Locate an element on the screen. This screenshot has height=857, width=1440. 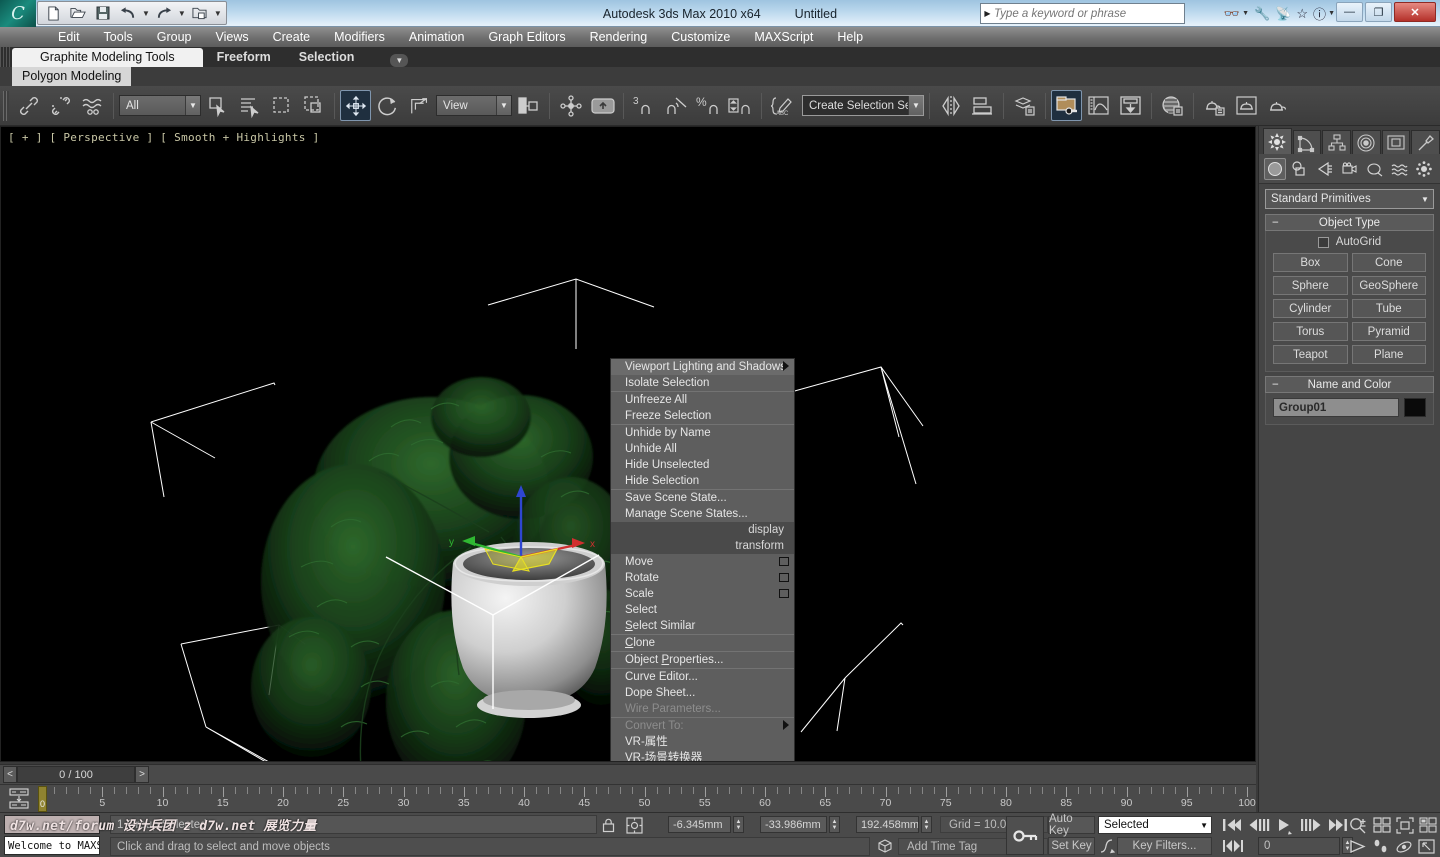
ribbon-tab-selection: Selection is located at coordinates (327, 57).